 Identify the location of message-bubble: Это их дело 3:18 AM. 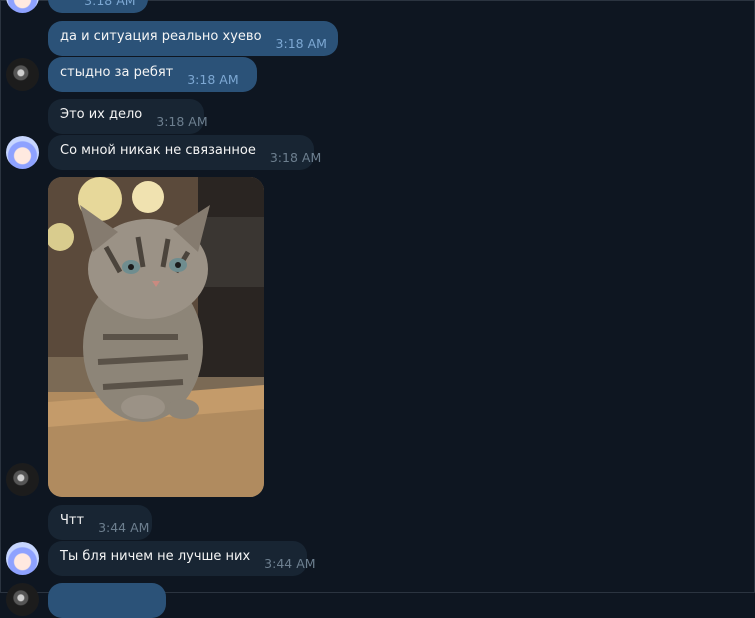
(126, 116).